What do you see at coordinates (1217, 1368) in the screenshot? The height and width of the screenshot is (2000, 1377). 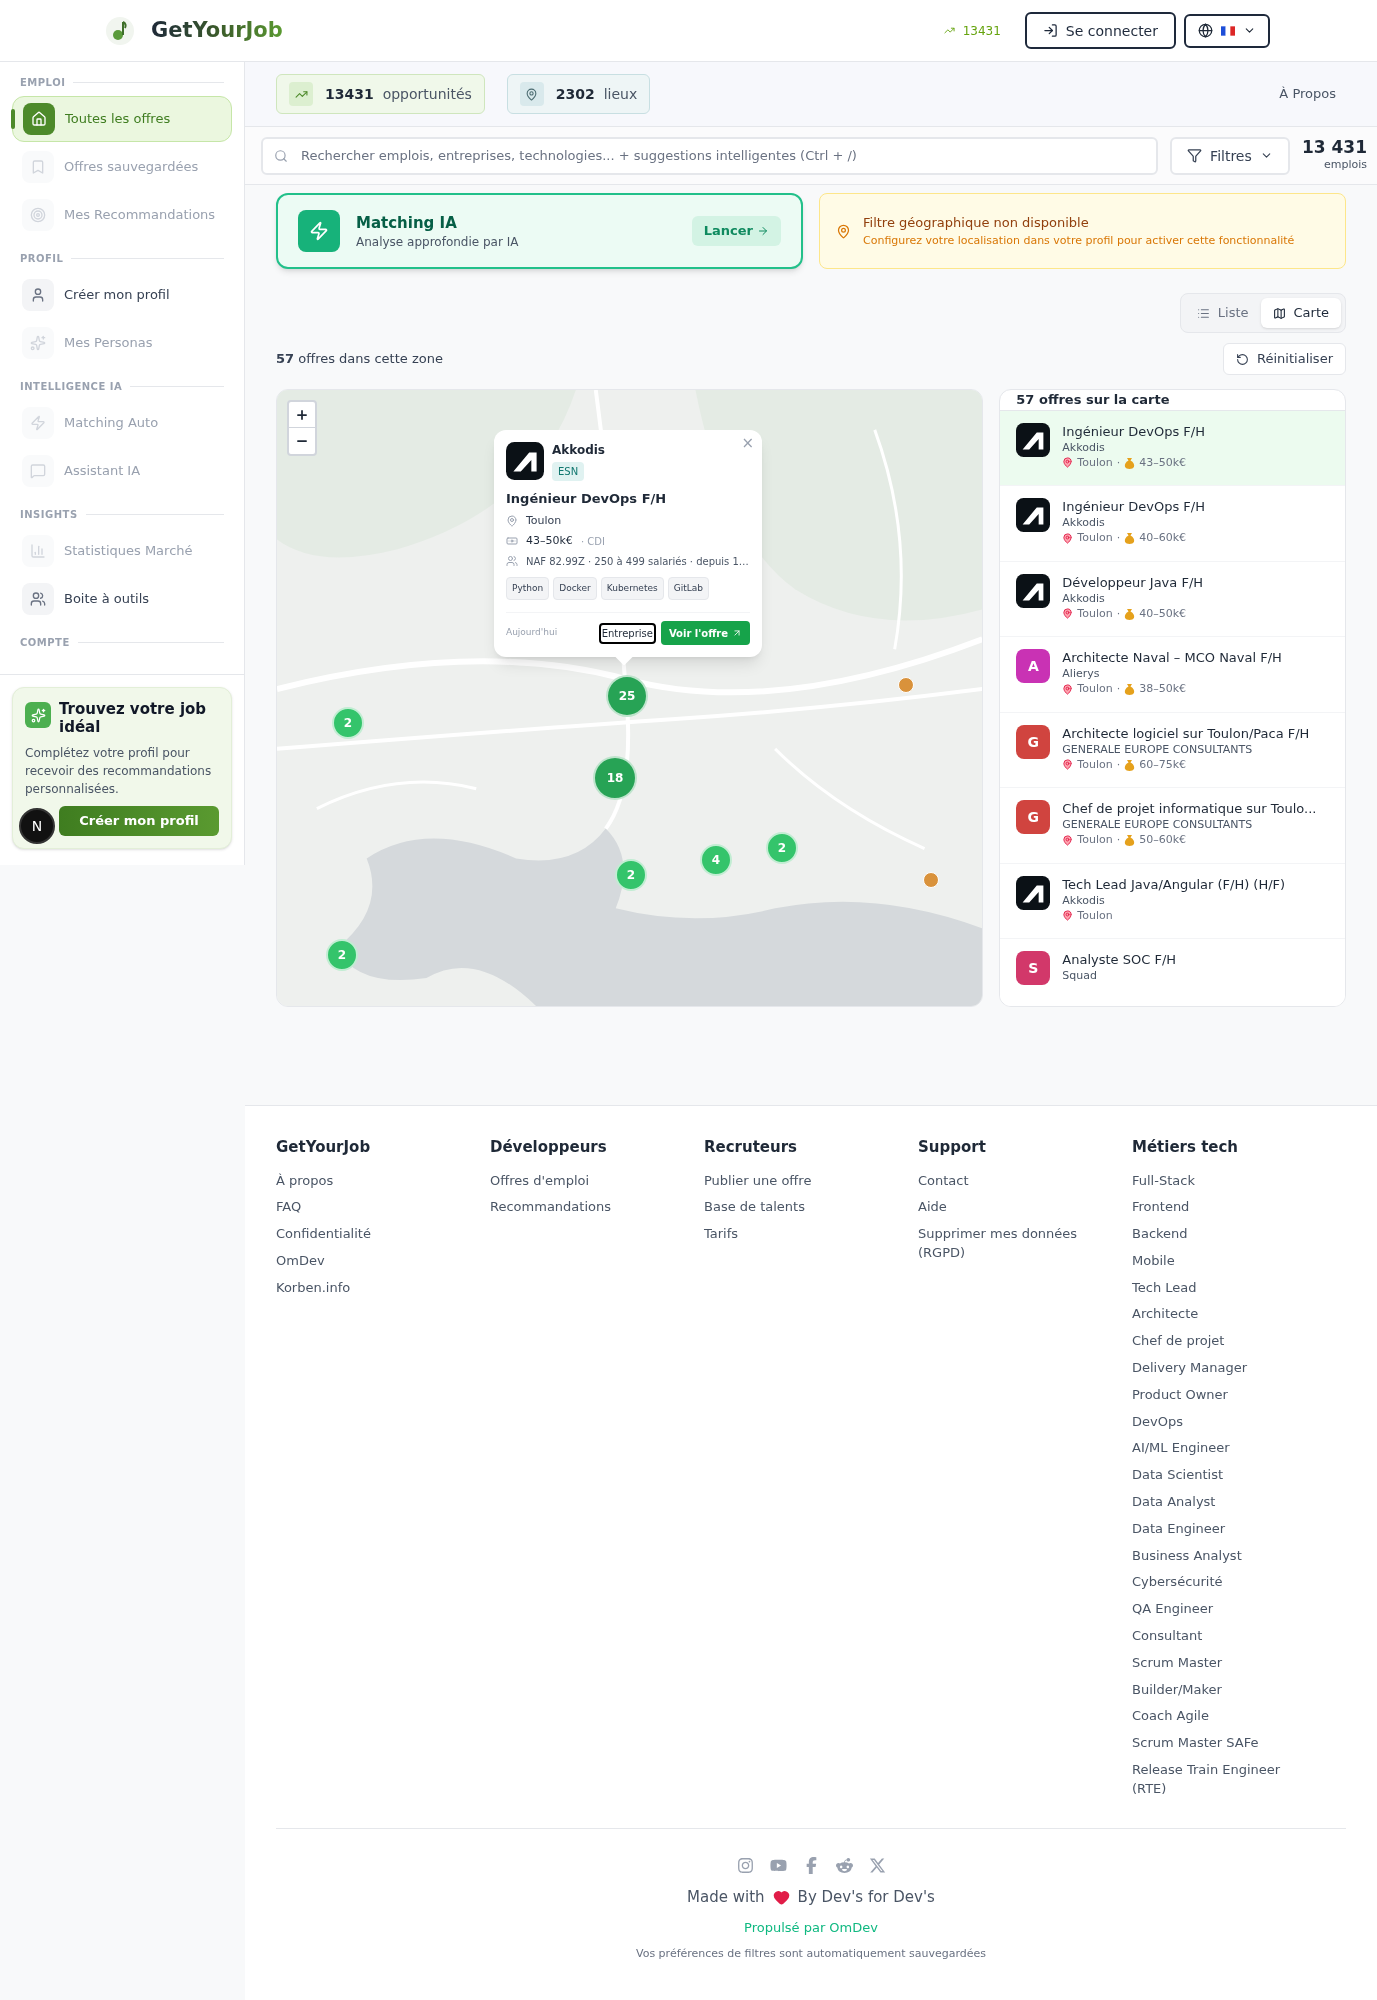 I see `footer-link: Delivery Manager` at bounding box center [1217, 1368].